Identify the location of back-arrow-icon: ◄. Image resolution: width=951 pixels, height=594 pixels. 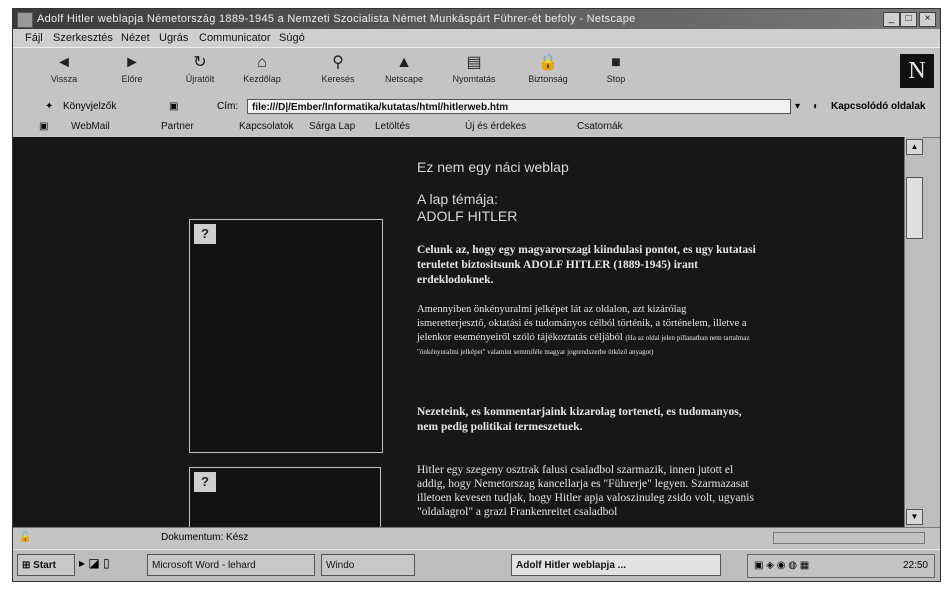
(64, 62).